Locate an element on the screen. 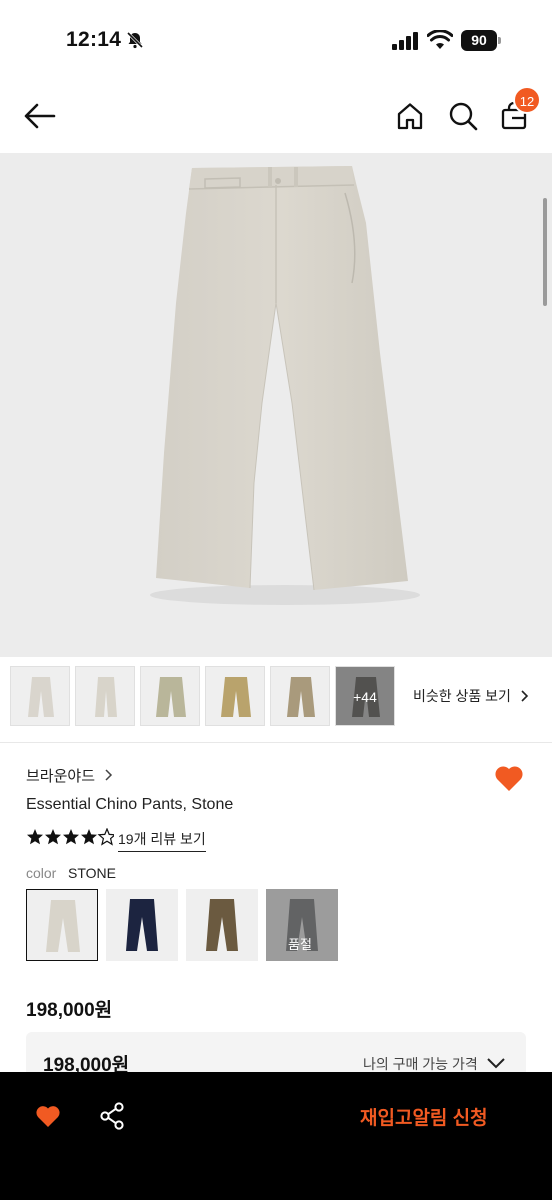 Image resolution: width=552 pixels, height=1200 pixels. rating-stars is located at coordinates (70, 837).